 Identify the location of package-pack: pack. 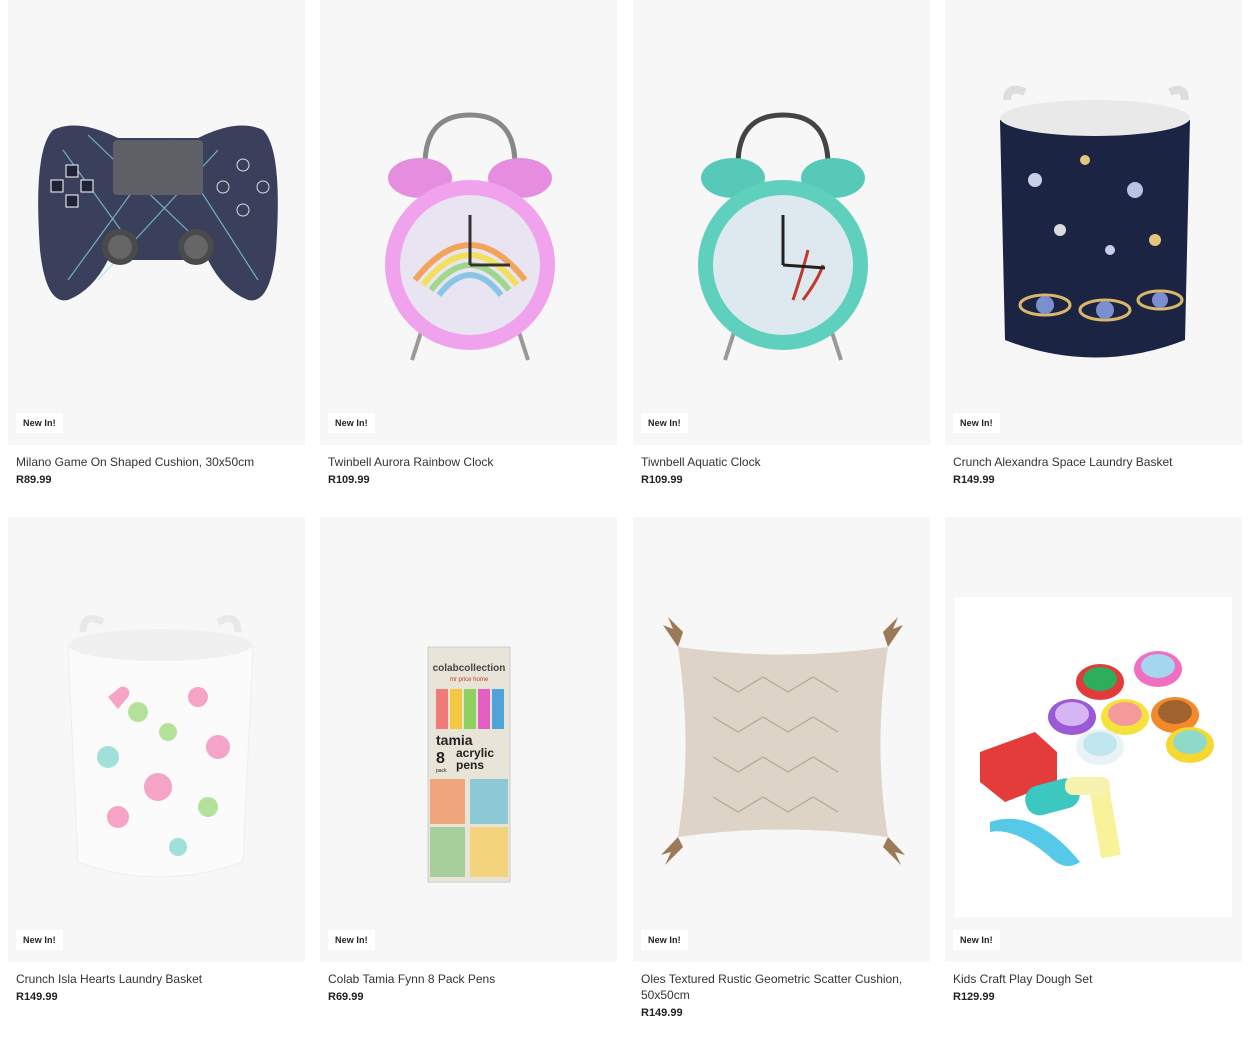
(441, 771).